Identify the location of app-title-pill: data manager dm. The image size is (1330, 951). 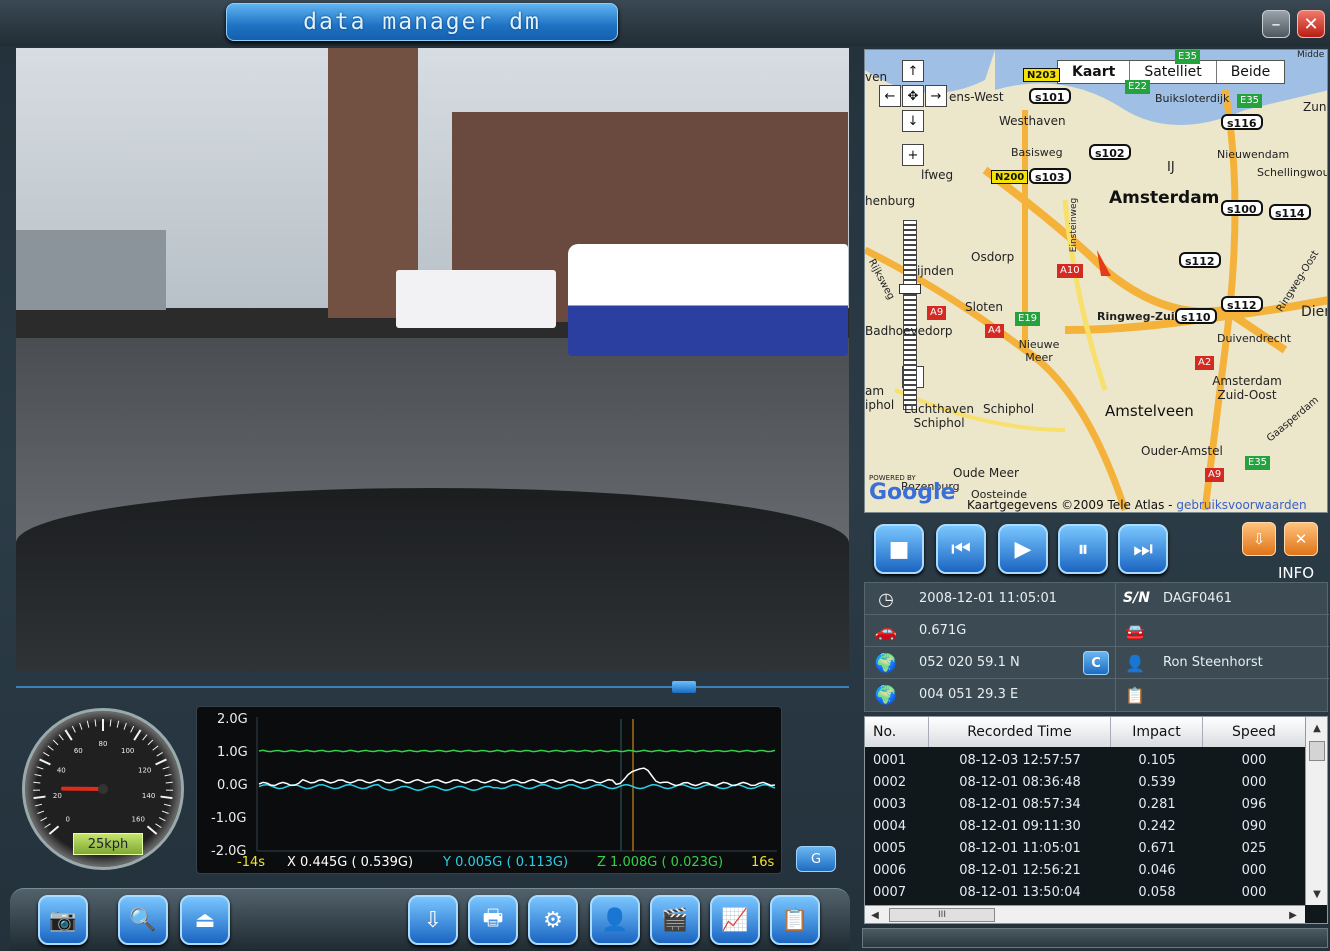
(422, 22).